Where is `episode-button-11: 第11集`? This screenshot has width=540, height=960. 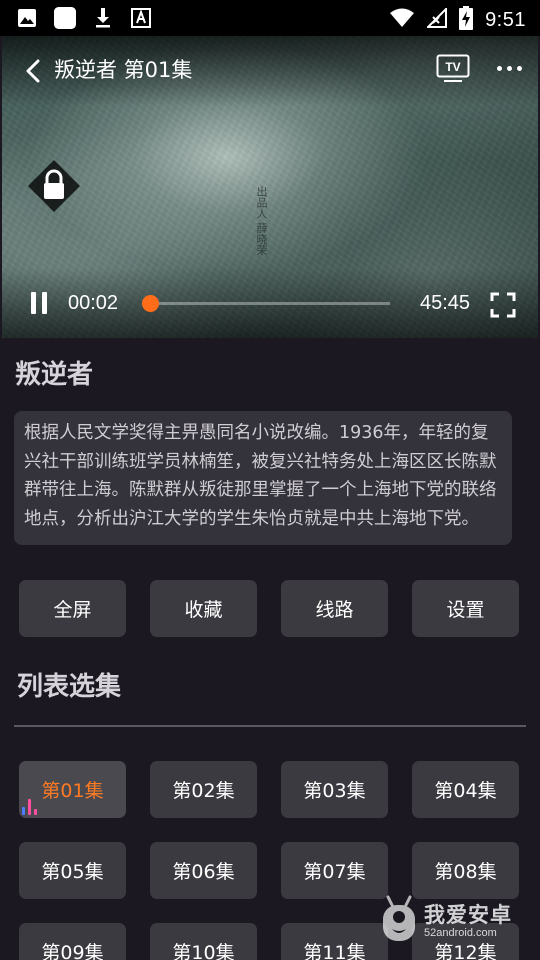
episode-button-11: 第11集 is located at coordinates (334, 941).